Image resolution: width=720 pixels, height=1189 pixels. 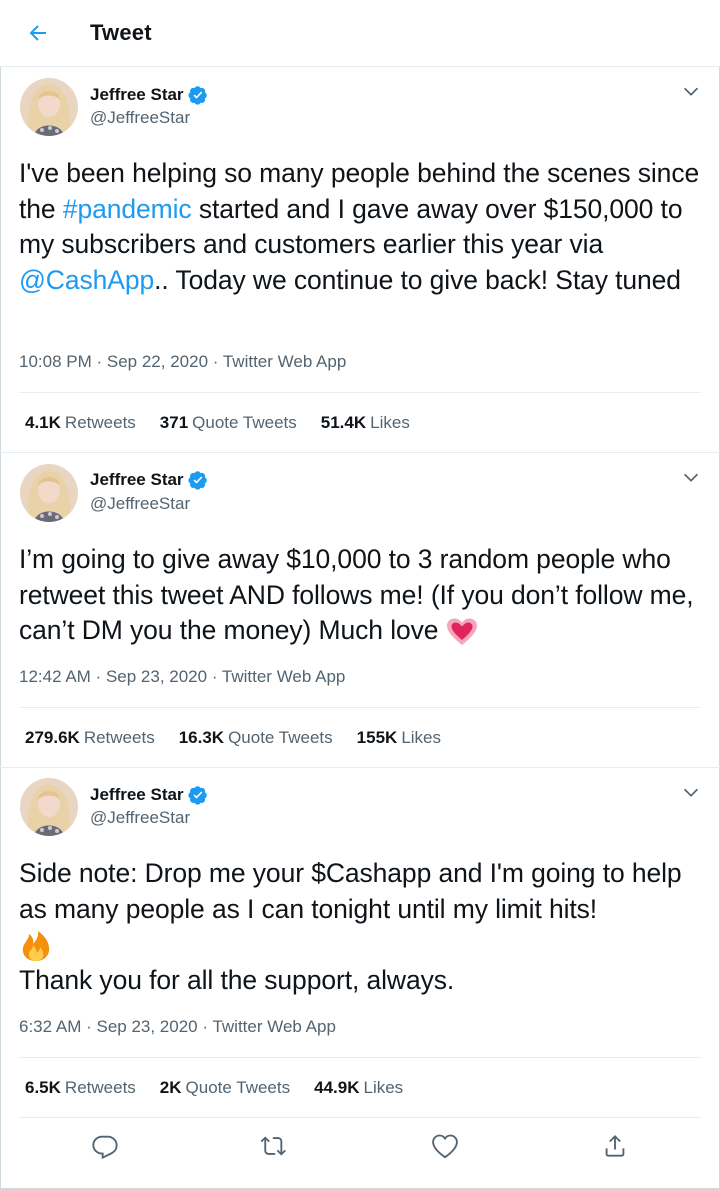 I want to click on back-button, so click(x=38, y=33).